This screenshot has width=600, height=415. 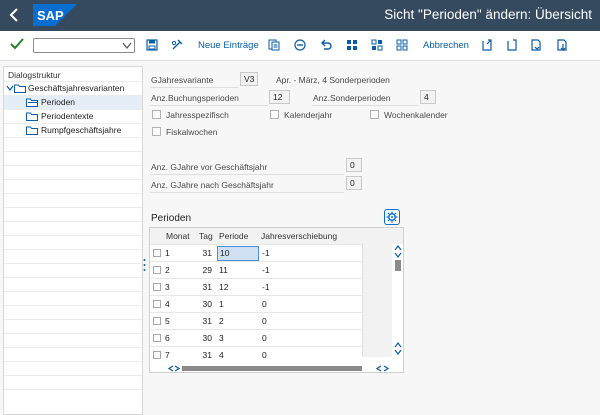 What do you see at coordinates (352, 45) in the screenshot?
I see `select-all-icon` at bounding box center [352, 45].